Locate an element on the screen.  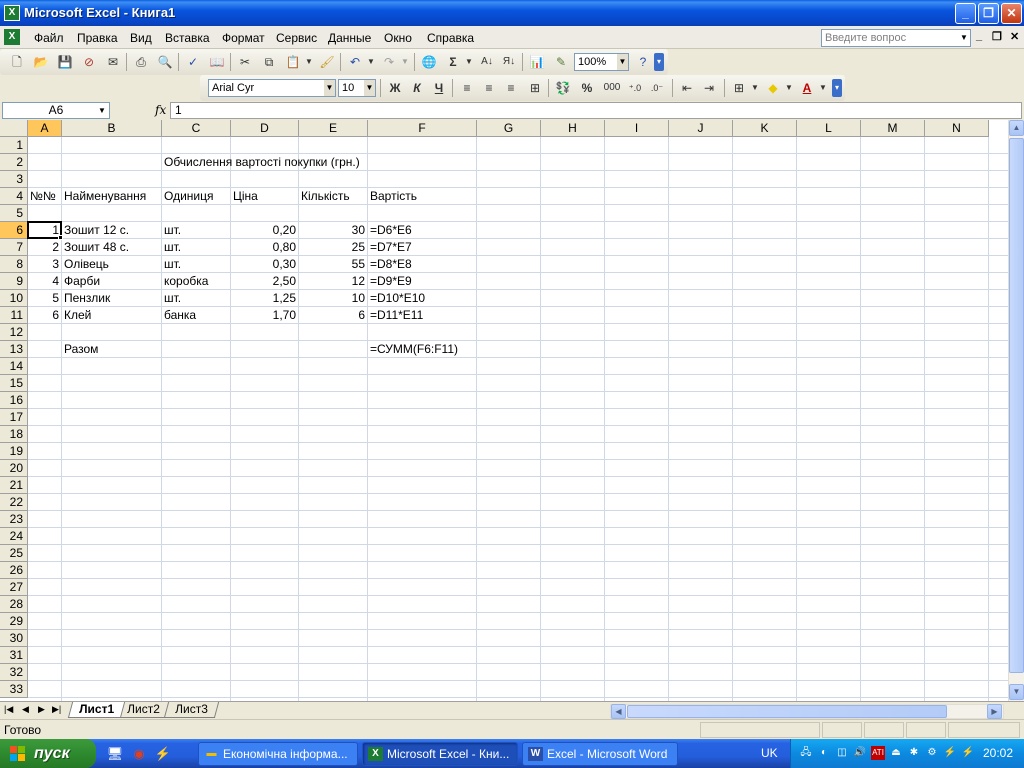
column-header: N is located at coordinates (957, 128).